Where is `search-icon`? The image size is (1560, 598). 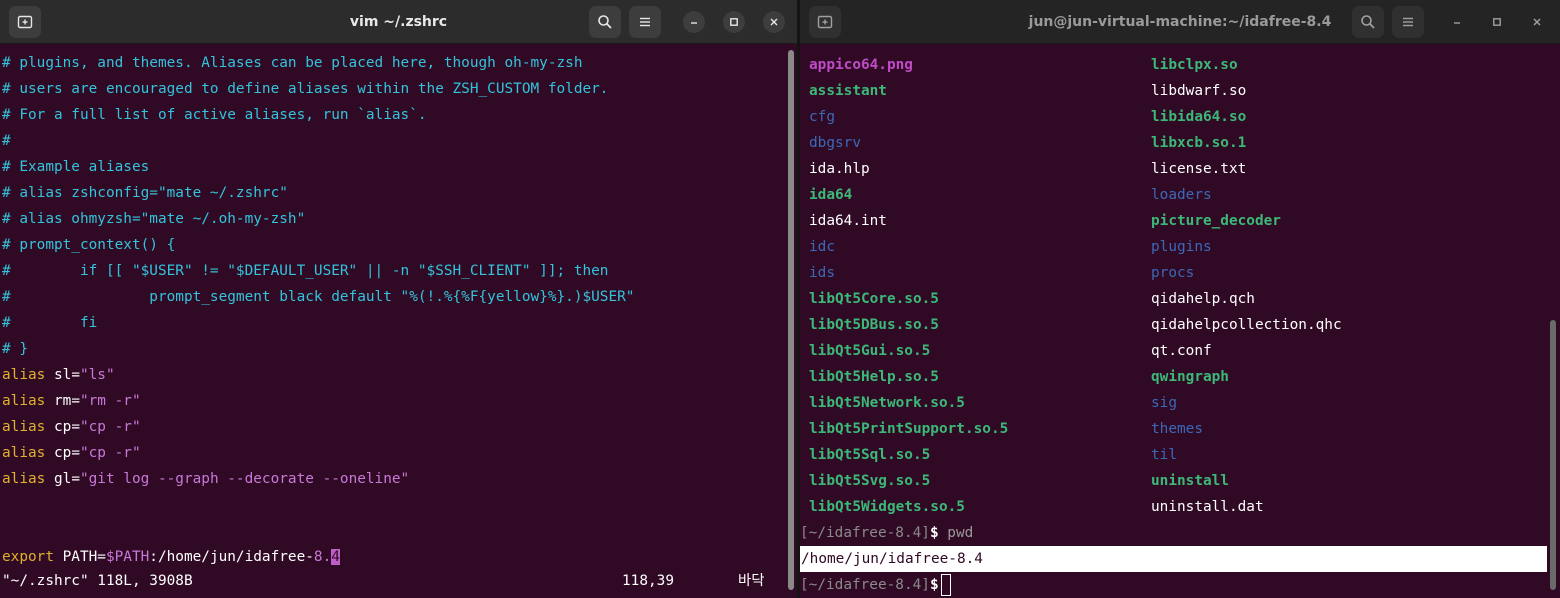
search-icon is located at coordinates (605, 22).